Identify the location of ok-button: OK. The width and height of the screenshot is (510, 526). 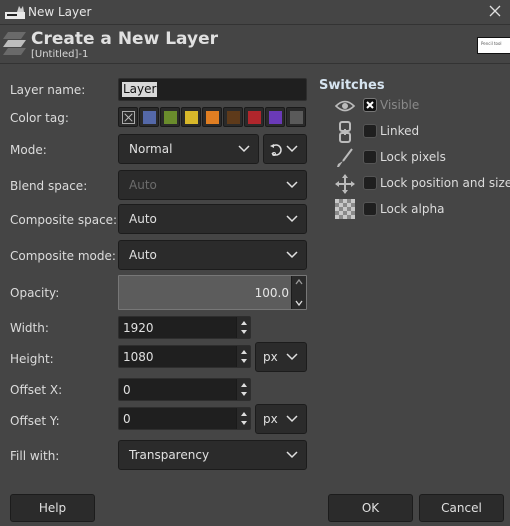
(370, 508).